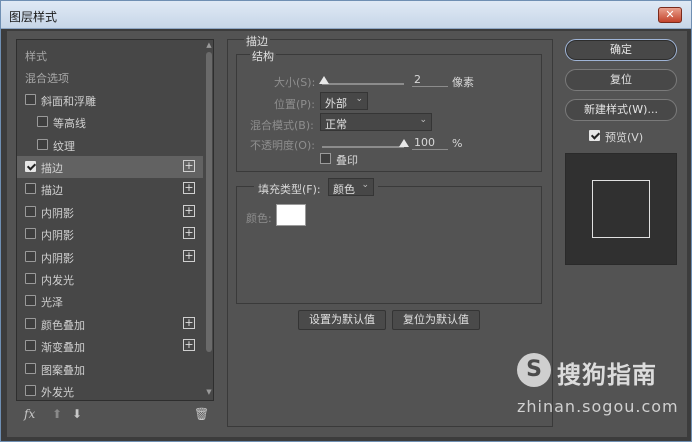 This screenshot has width=692, height=442. I want to click on list-item: 外发光, so click(110, 390).